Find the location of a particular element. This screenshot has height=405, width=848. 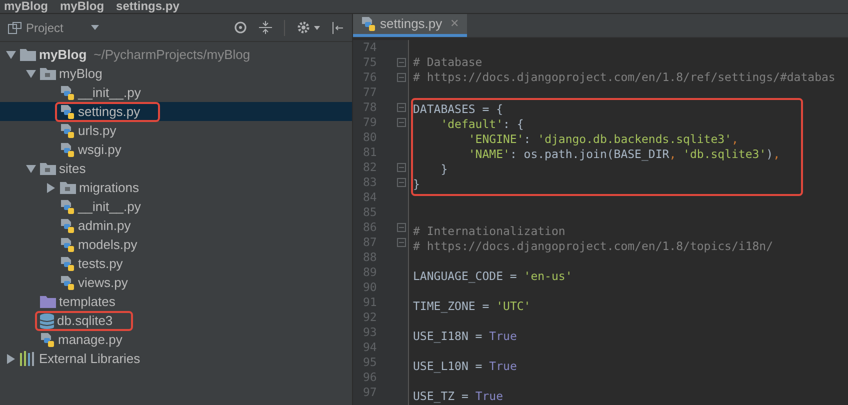

code-line: USE_I18N = True is located at coordinates (465, 336).